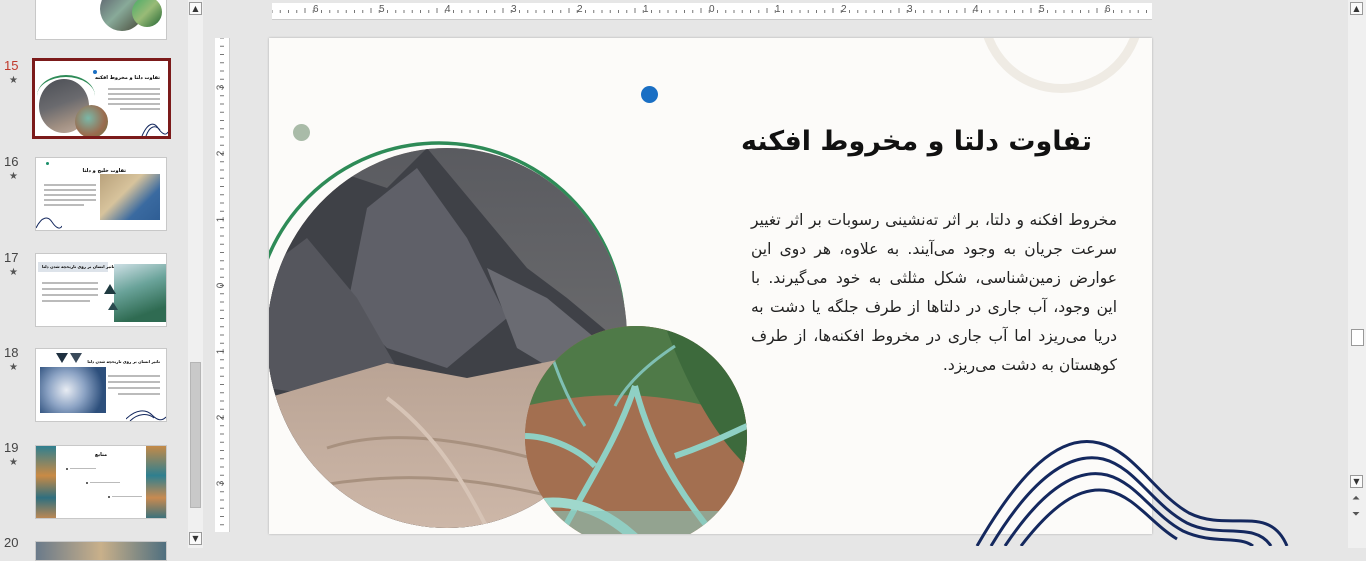 The height and width of the screenshot is (561, 1366). What do you see at coordinates (1357, 274) in the screenshot?
I see `editor-vertical-scrollbar: ▲ ▼ ⏶ ⏷` at bounding box center [1357, 274].